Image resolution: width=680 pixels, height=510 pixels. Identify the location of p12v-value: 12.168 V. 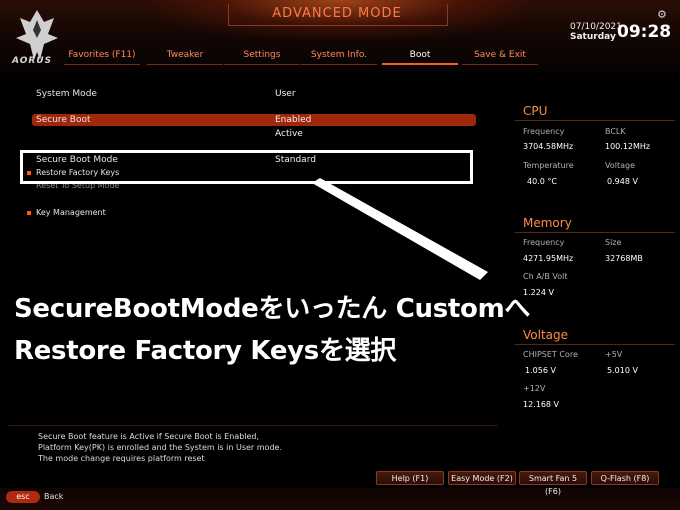
(541, 404).